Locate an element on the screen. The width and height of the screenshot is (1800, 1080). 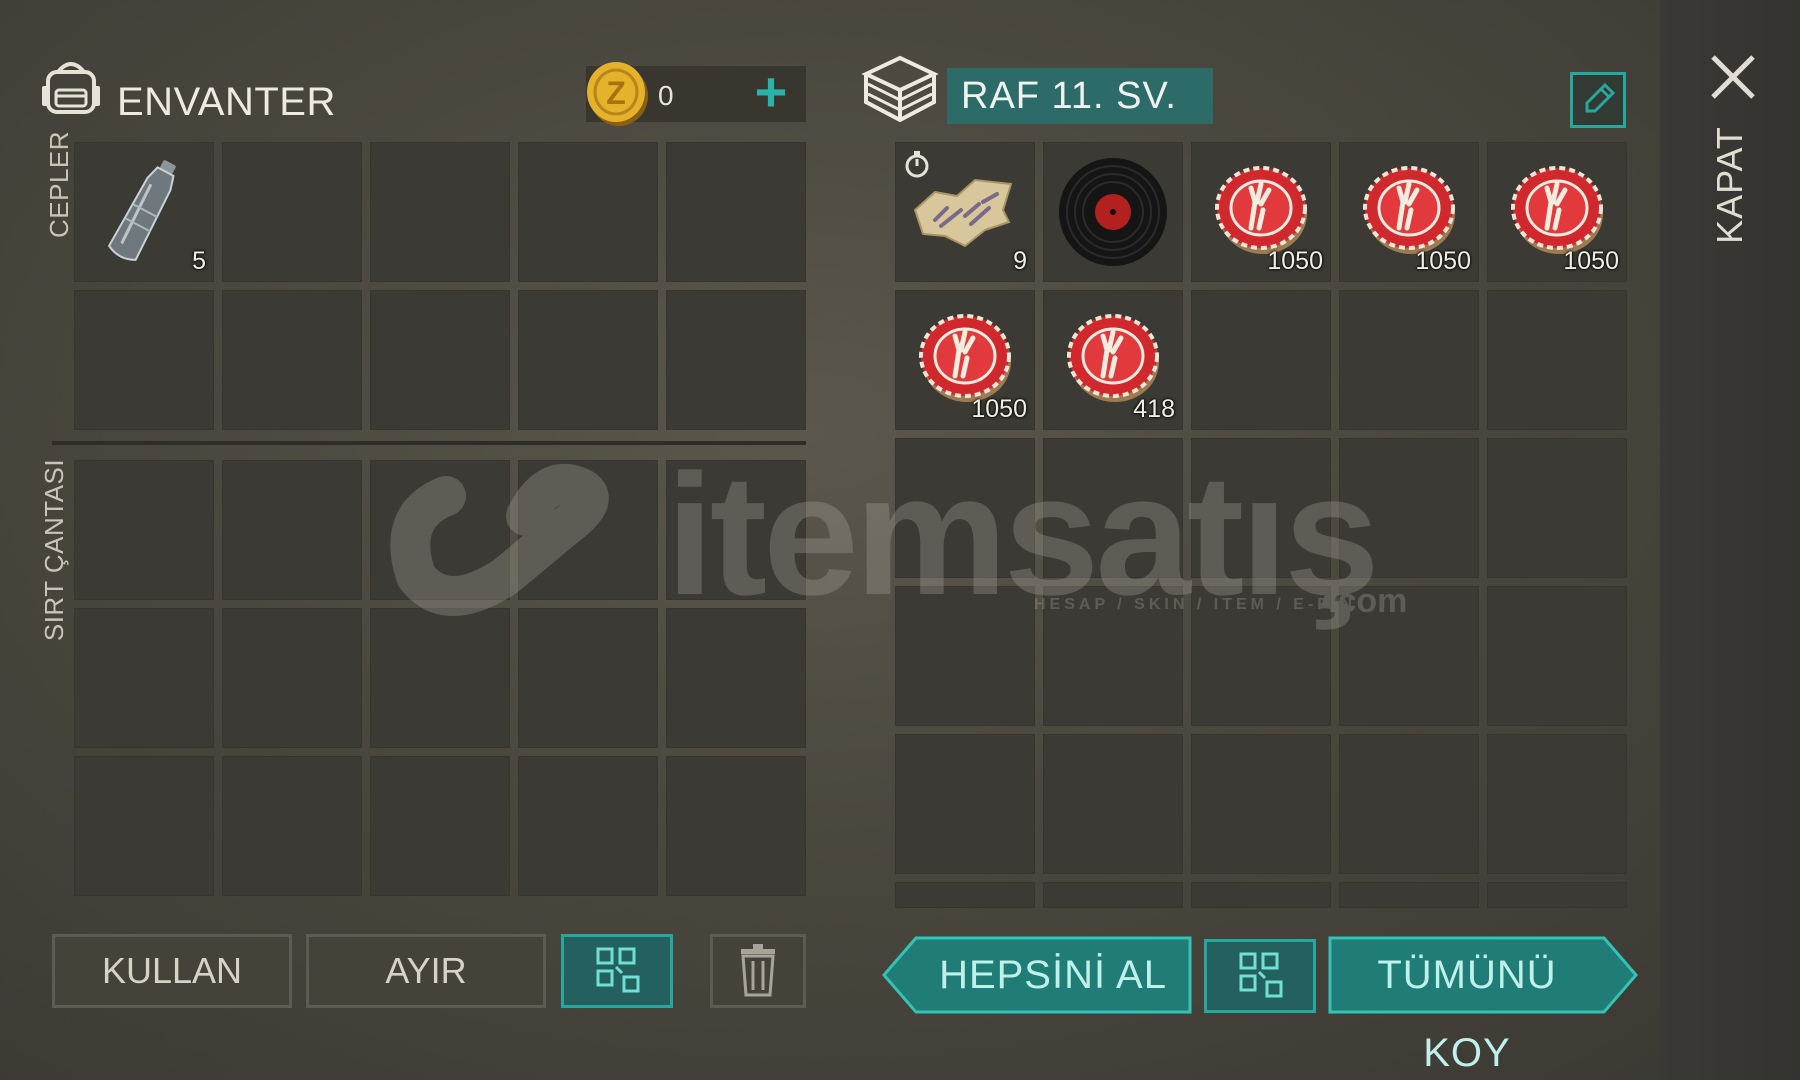
shelf-slot: 418 is located at coordinates (1113, 360).